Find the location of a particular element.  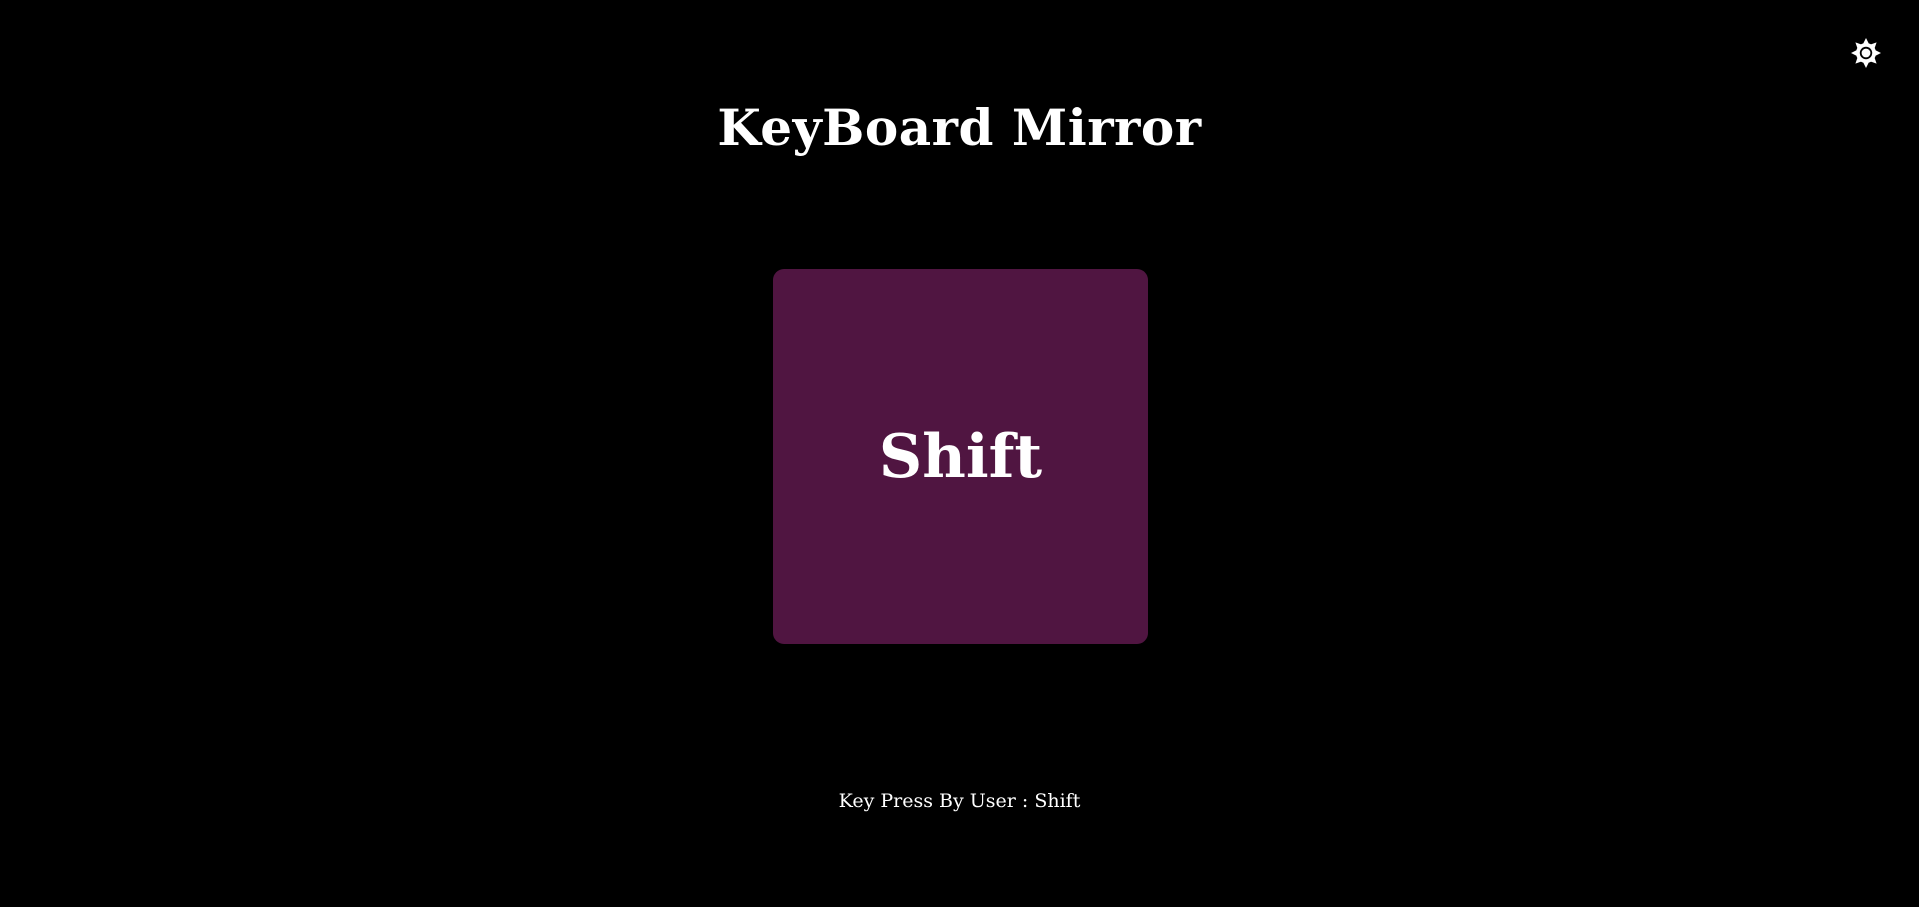

status-prefix: Key Press By User : is located at coordinates (936, 801).